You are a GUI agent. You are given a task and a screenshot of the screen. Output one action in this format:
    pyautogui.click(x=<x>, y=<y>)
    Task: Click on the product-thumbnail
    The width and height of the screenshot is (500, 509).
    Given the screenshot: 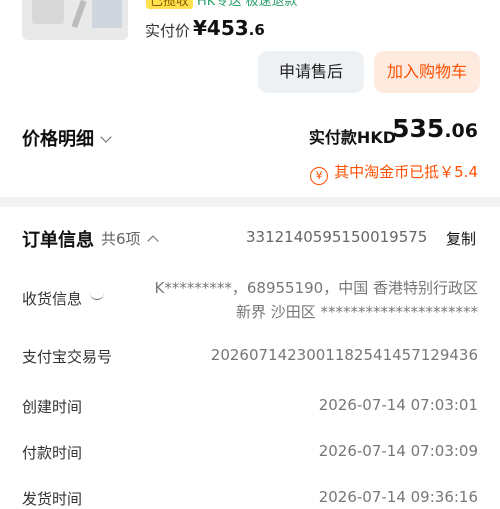 What is the action you would take?
    pyautogui.click(x=75, y=20)
    